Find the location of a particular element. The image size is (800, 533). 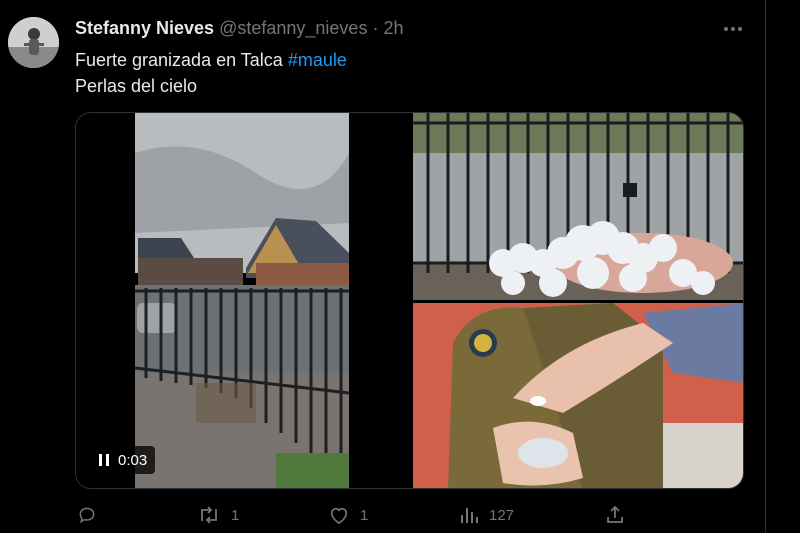

more-dots-icon is located at coordinates (733, 29).